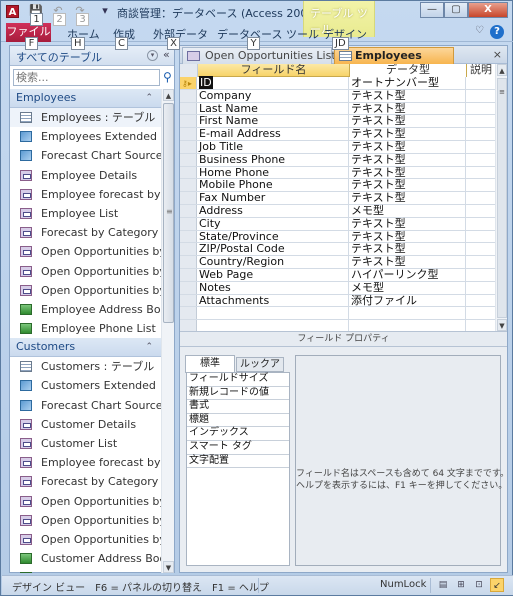 This screenshot has width=513, height=596. Describe the element at coordinates (85, 118) in the screenshot. I see `nav-item: Employees : テーブル` at that location.